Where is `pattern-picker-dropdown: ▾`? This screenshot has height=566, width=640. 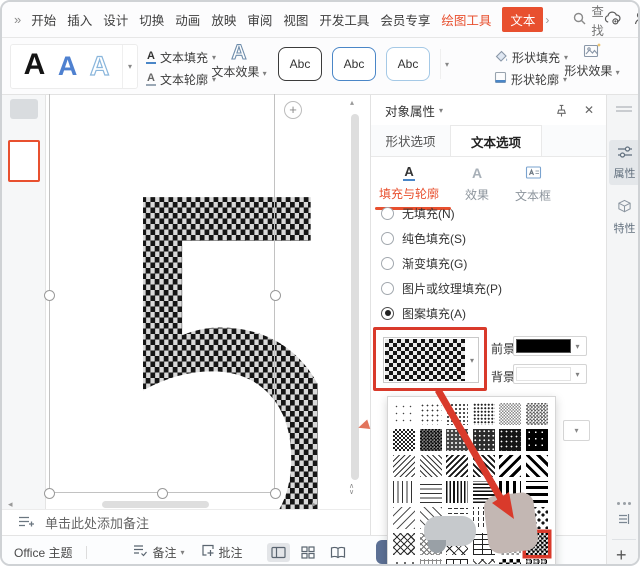 pattern-picker-dropdown: ▾ is located at coordinates (431, 360).